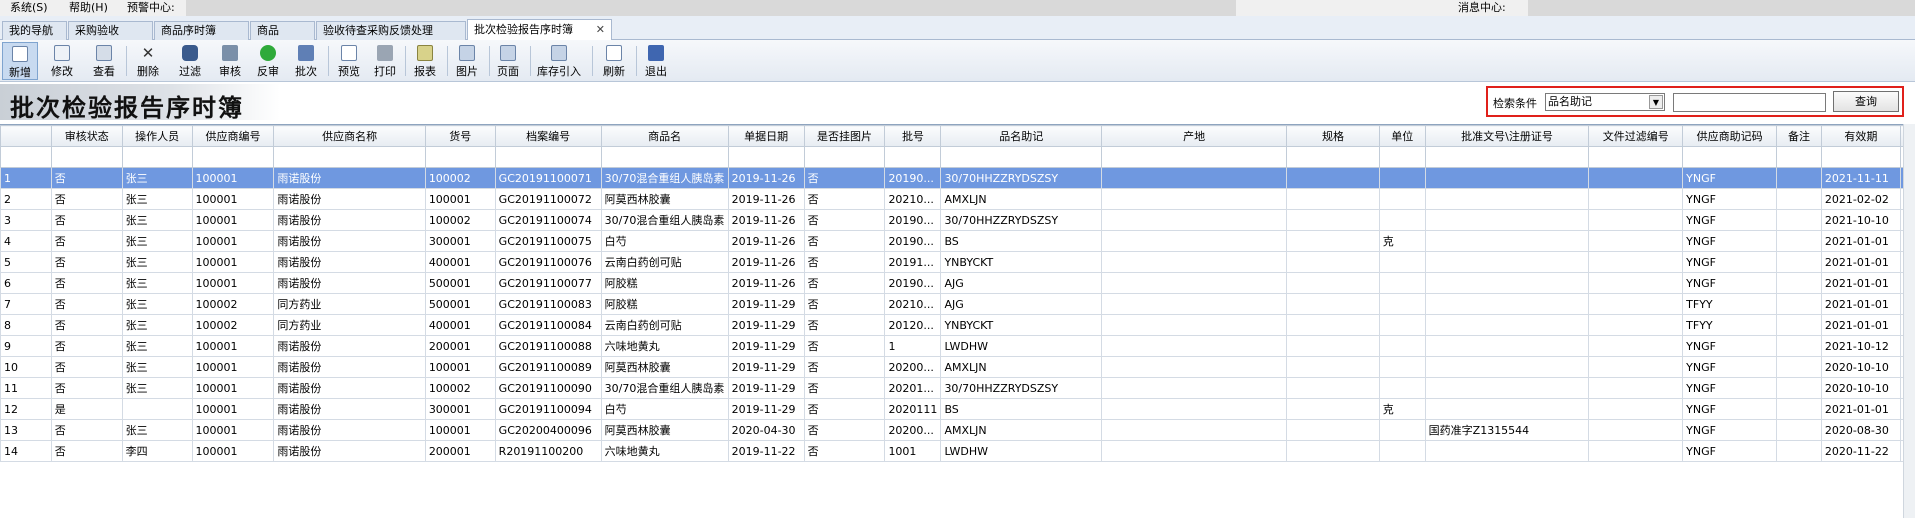  Describe the element at coordinates (34, 30) in the screenshot. I see `tab-my-navigation: 我的导航` at that location.